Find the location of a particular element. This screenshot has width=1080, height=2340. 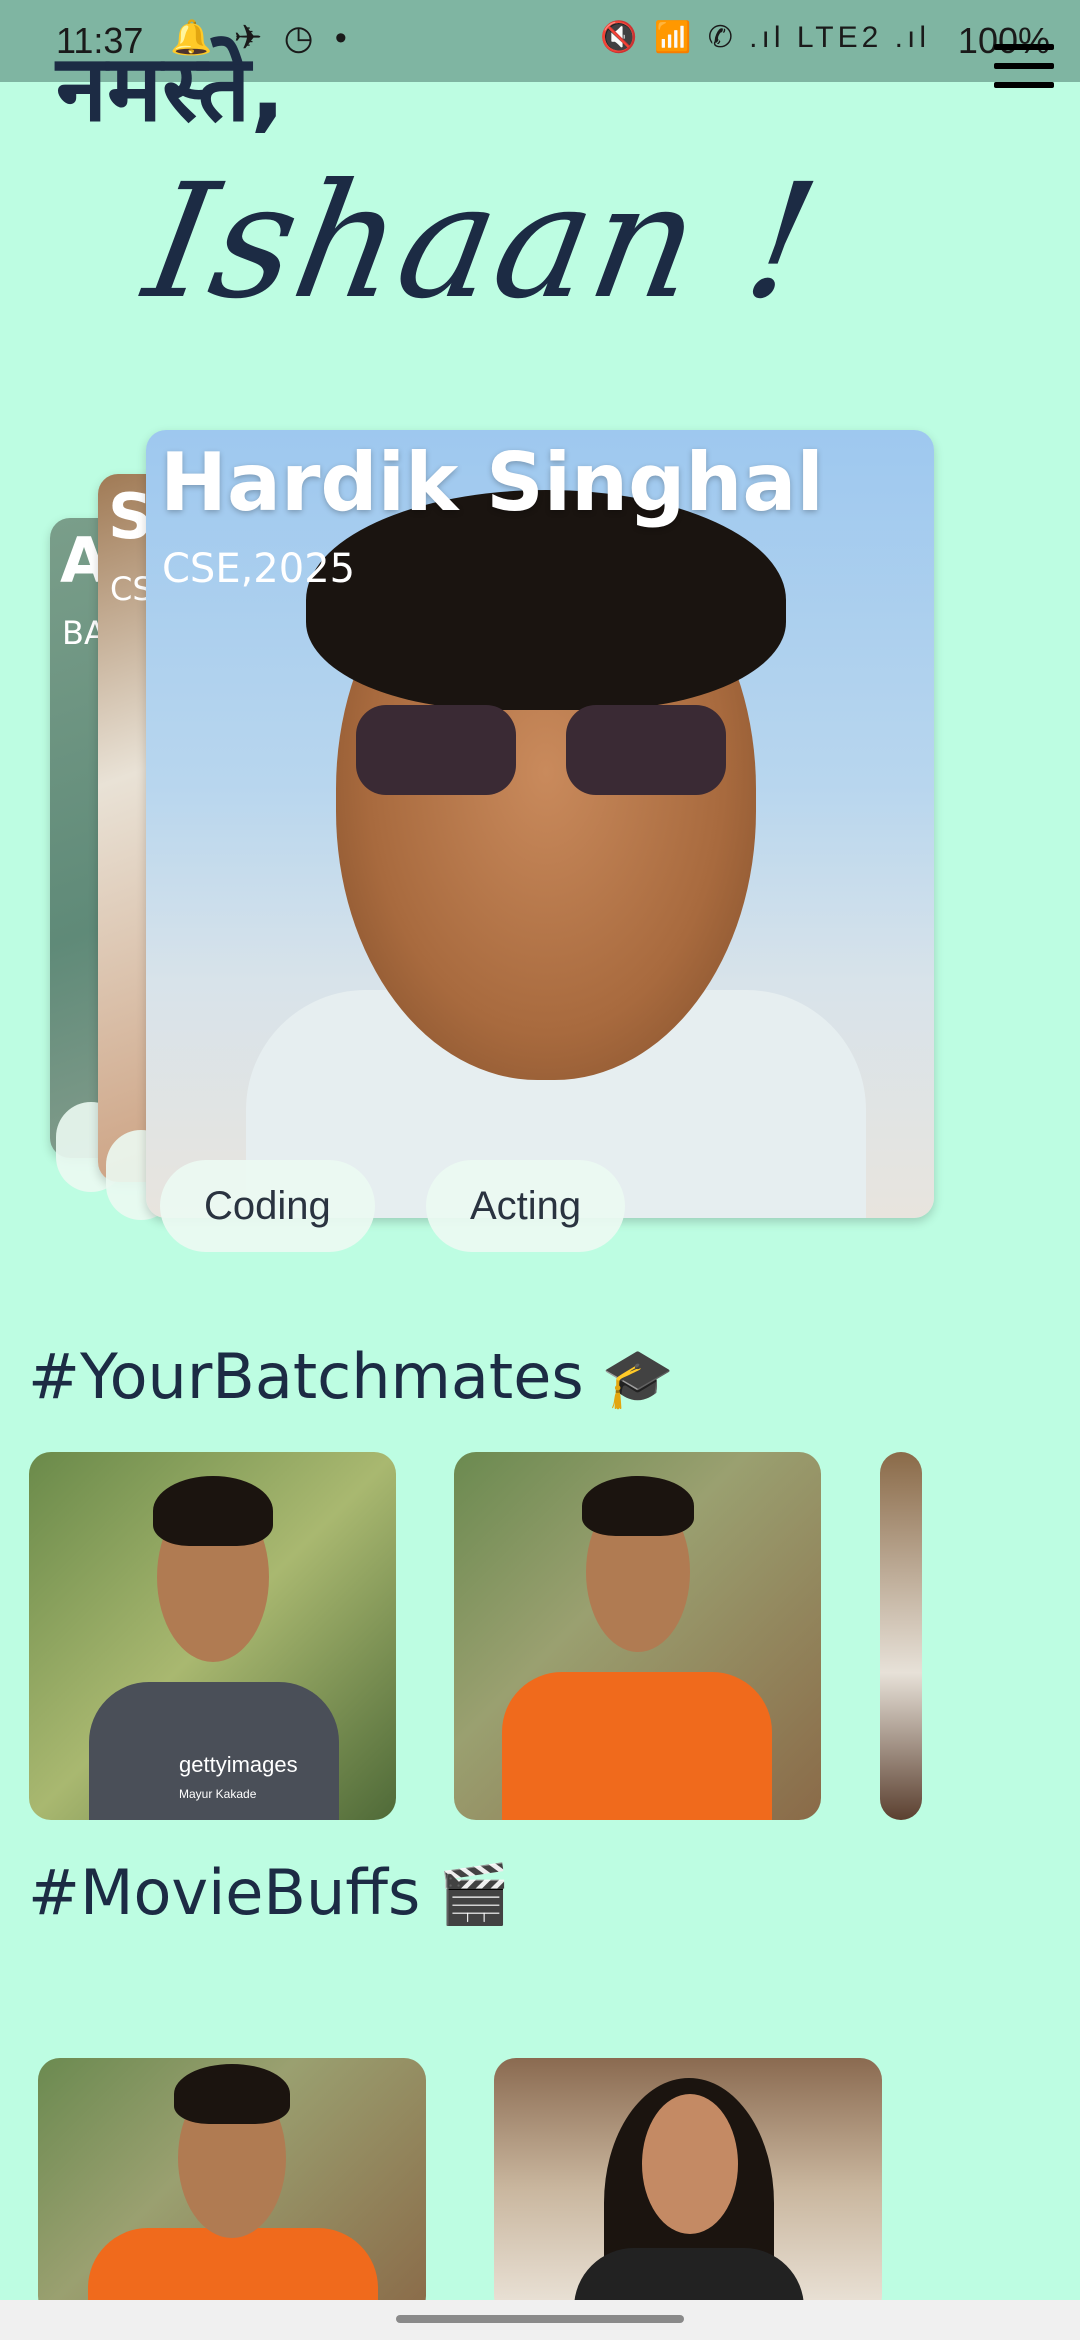

section-title-batchmates: #YourBatchmates 🎓 is located at coordinates (351, 1376).